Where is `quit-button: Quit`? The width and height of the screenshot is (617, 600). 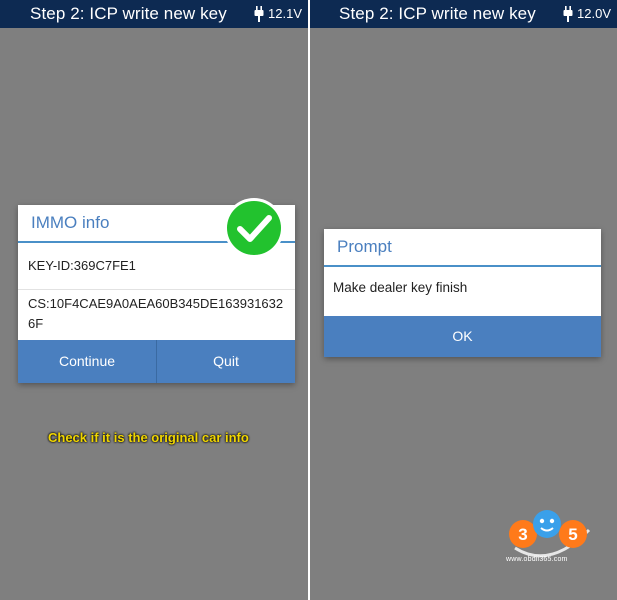
quit-button: Quit is located at coordinates (225, 361).